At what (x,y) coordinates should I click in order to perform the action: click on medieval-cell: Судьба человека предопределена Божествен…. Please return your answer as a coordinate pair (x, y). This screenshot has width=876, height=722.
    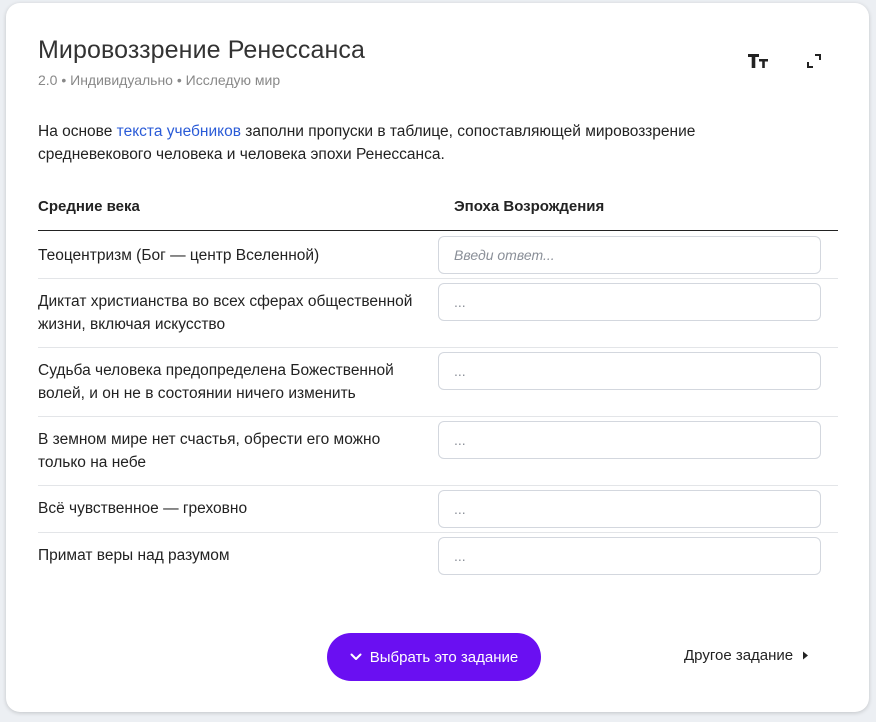
    Looking at the image, I should click on (216, 382).